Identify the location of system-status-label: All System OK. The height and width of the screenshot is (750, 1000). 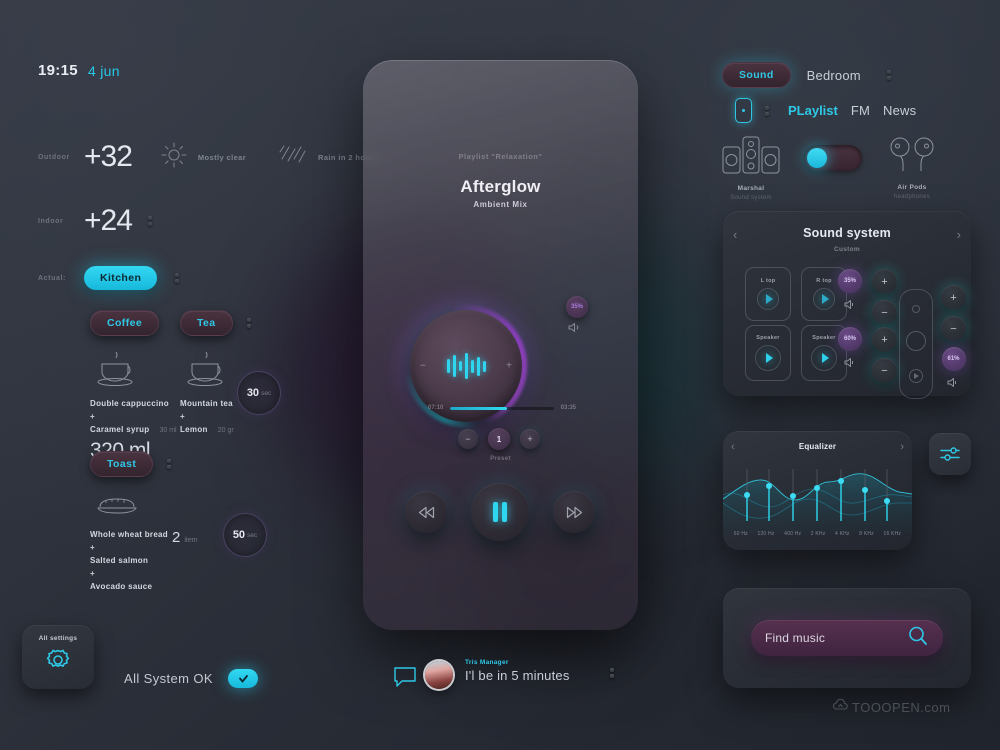
(168, 678).